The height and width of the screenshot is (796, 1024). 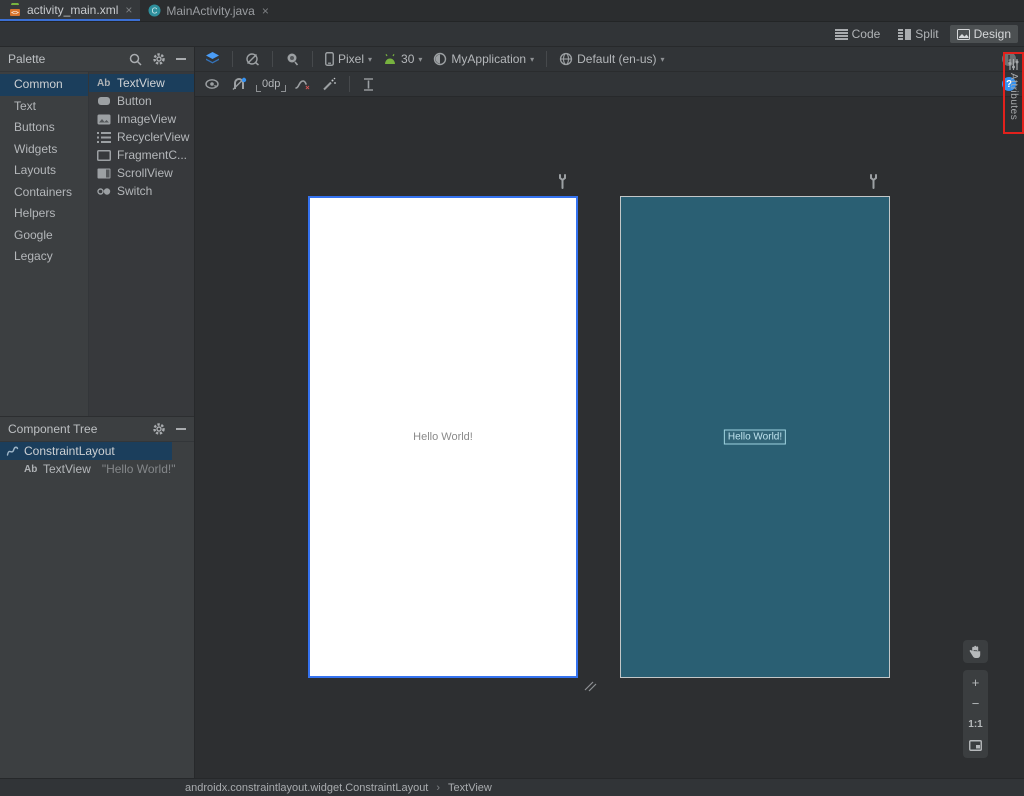 What do you see at coordinates (975, 682) in the screenshot?
I see `zoom-in-button: +` at bounding box center [975, 682].